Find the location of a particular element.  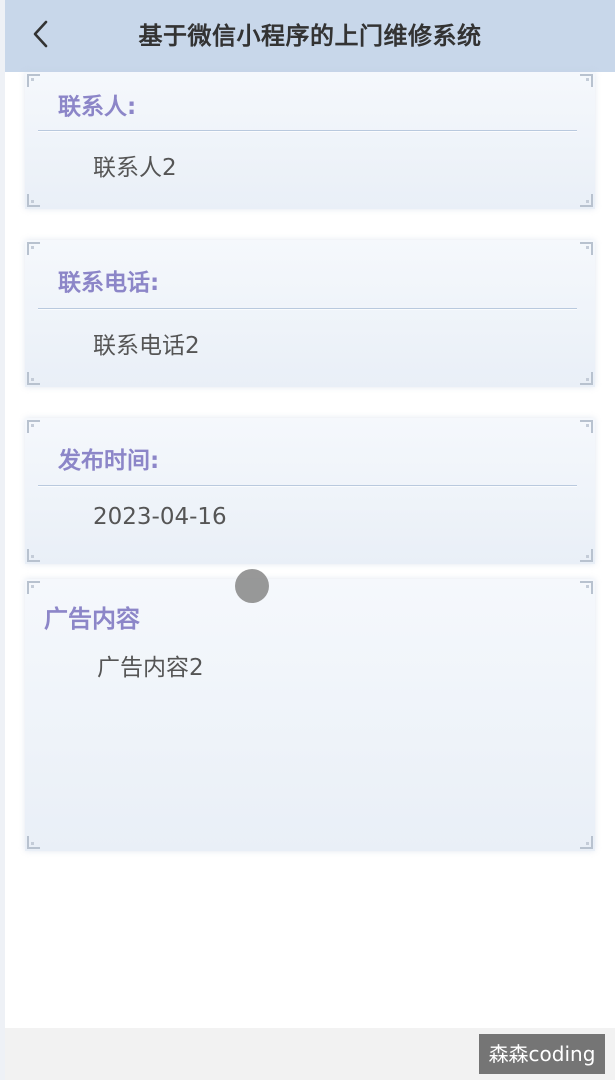

field-label: 联系人: is located at coordinates (97, 107).